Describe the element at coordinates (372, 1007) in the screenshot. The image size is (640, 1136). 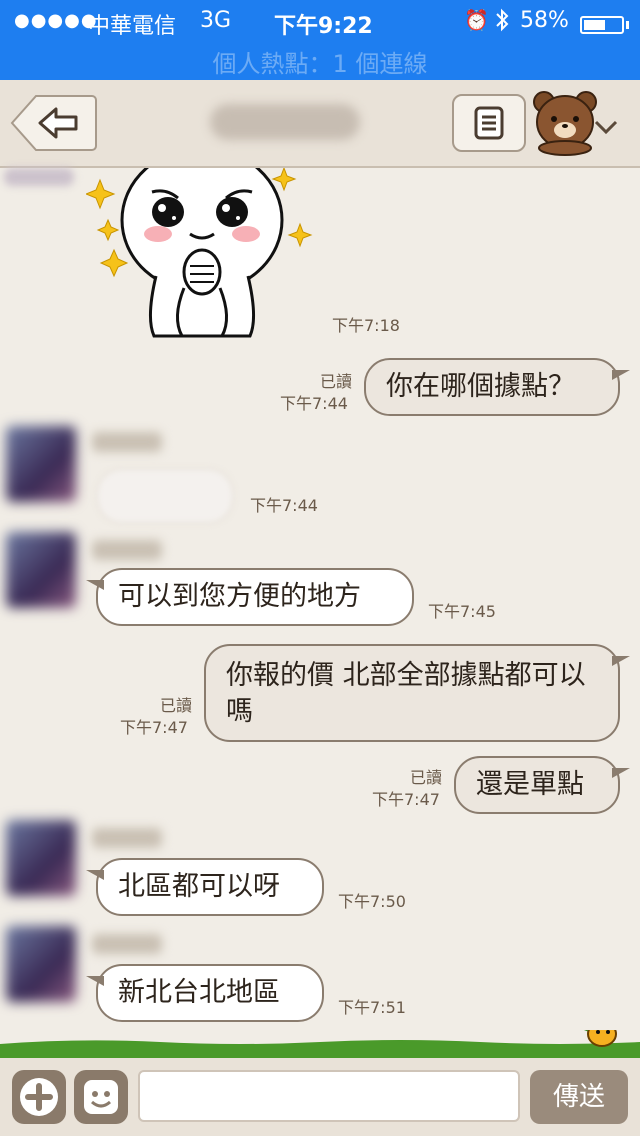
I see `message-time: 下午7:51` at that location.